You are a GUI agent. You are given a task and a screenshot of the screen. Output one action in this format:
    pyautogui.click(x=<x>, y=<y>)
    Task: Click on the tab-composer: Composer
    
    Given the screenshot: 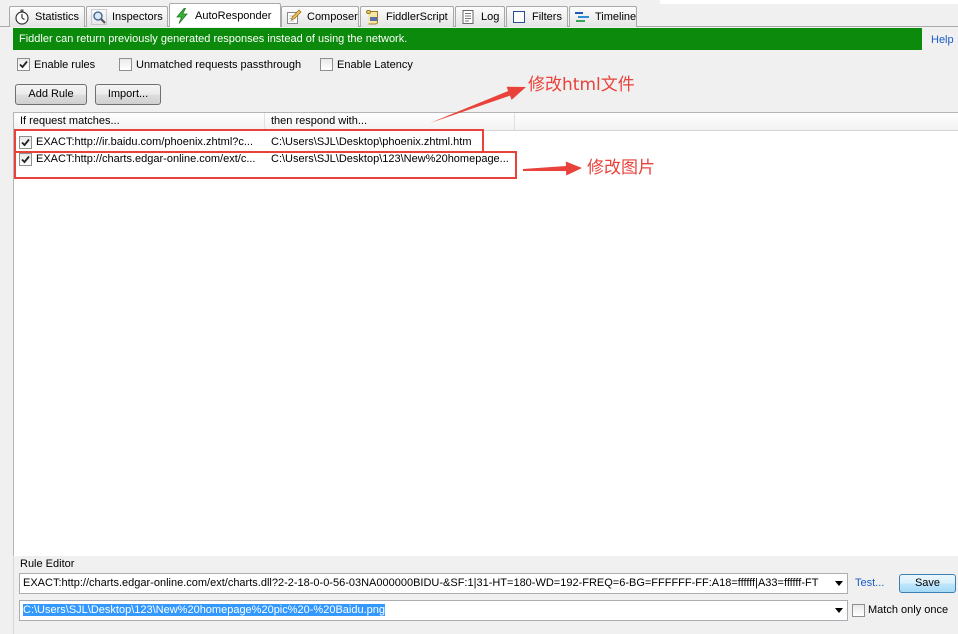 What is the action you would take?
    pyautogui.click(x=320, y=16)
    